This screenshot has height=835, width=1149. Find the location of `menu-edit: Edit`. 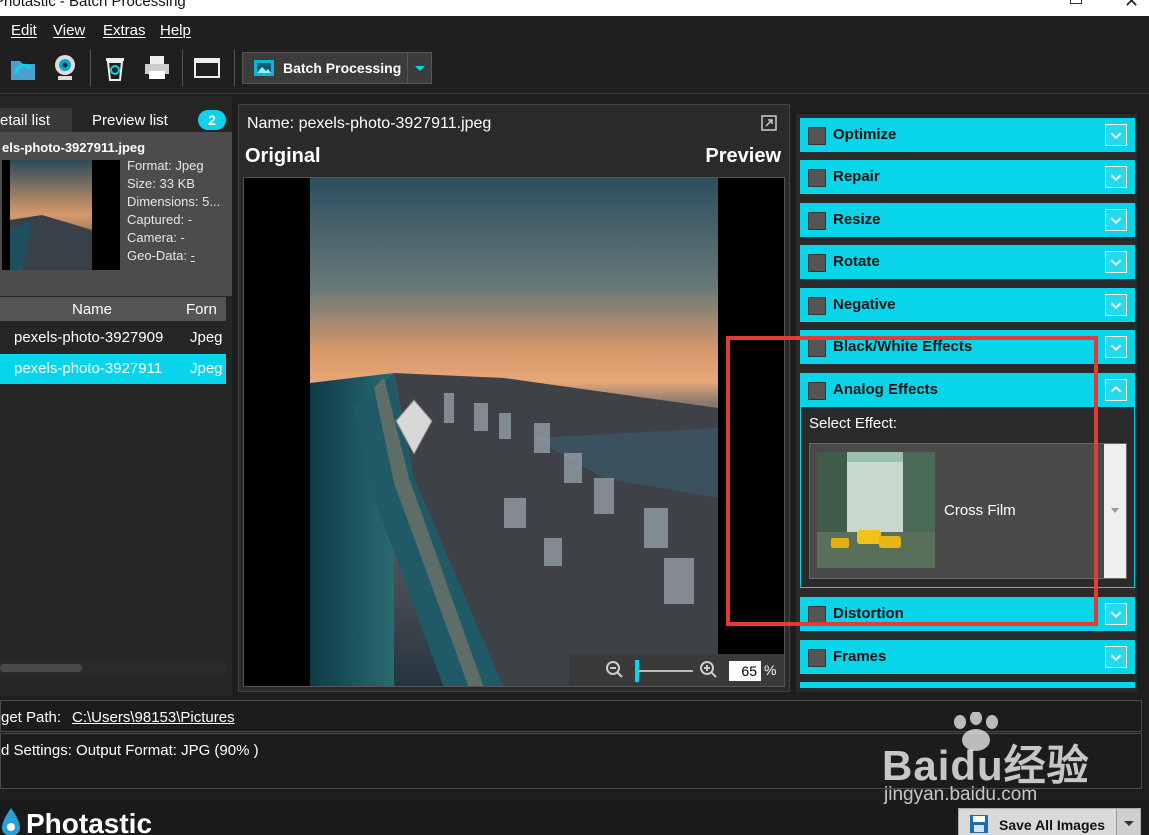

menu-edit: Edit is located at coordinates (24, 30).